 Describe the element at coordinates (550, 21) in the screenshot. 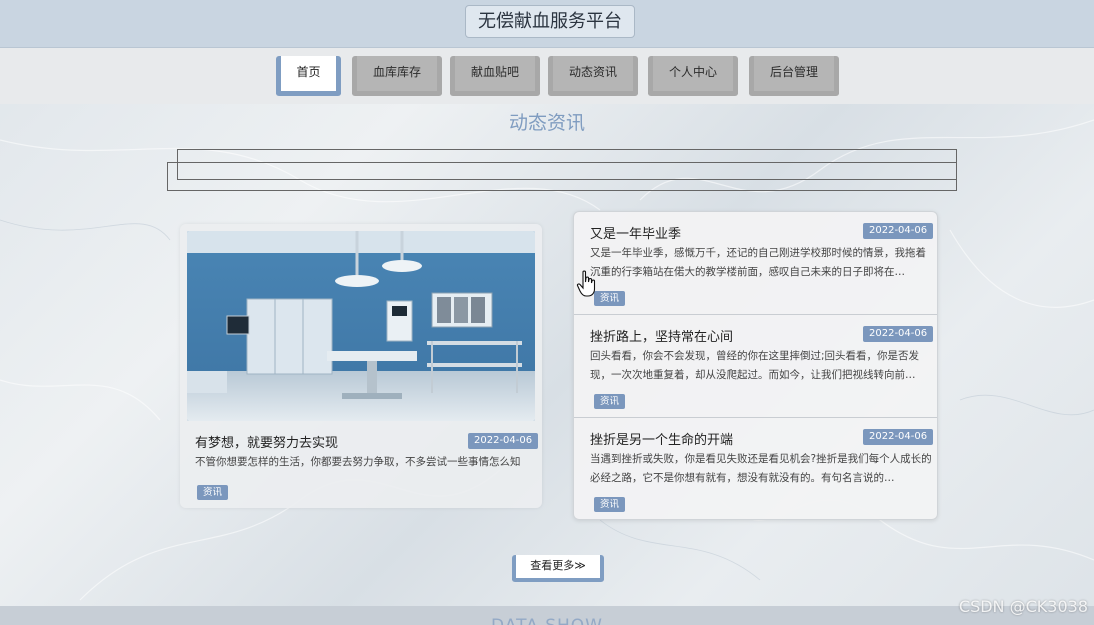

I see `site-title: 无偿献血服务平台` at that location.